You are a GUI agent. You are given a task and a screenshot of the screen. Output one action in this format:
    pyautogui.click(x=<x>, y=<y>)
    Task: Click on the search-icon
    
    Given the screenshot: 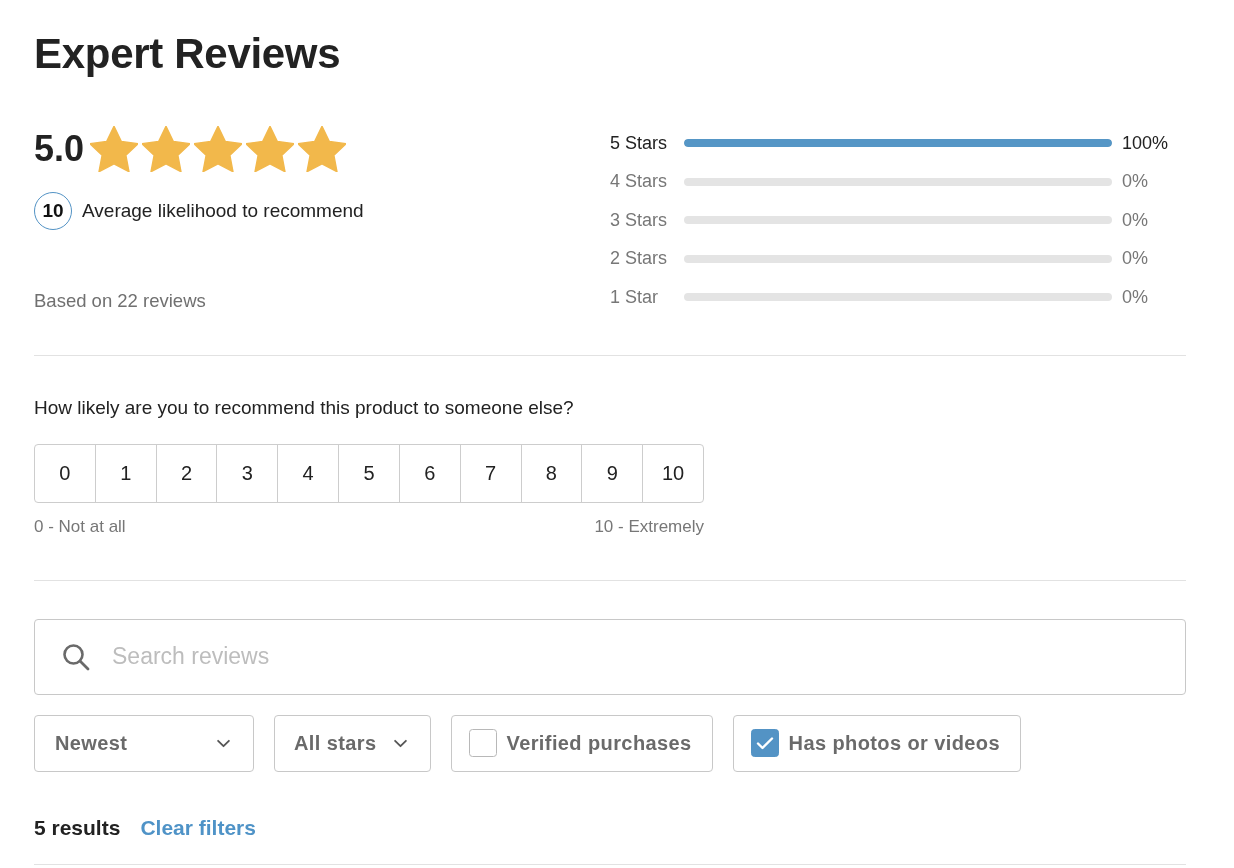 What is the action you would take?
    pyautogui.click(x=76, y=656)
    